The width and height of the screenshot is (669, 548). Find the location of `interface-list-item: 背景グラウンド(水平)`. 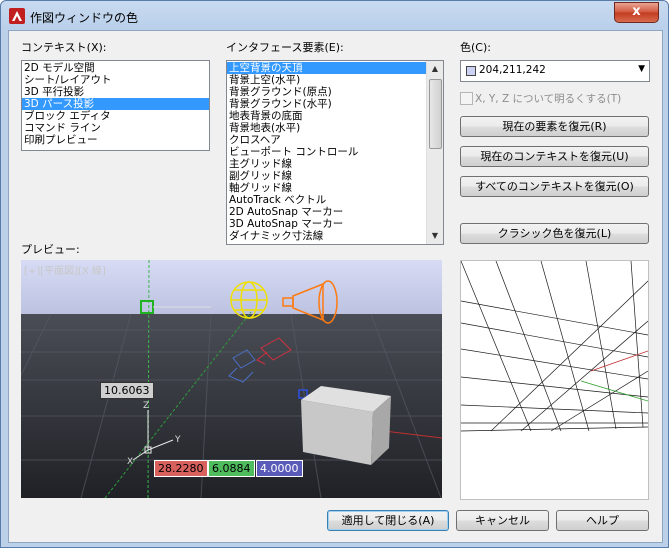

interface-list-item: 背景グラウンド(水平) is located at coordinates (326, 104).